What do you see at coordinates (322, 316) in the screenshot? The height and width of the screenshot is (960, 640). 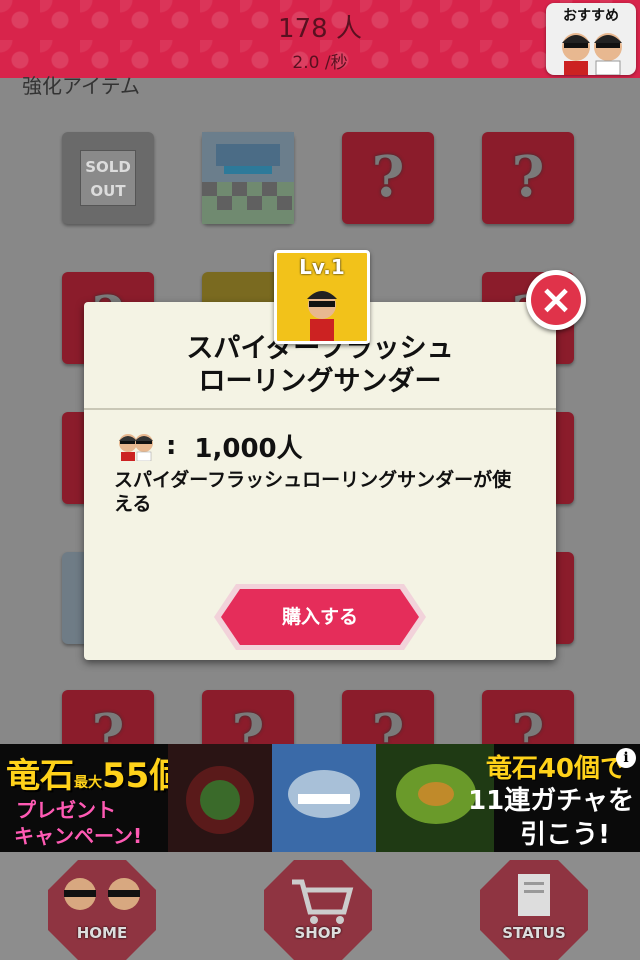 I see `character-icon` at bounding box center [322, 316].